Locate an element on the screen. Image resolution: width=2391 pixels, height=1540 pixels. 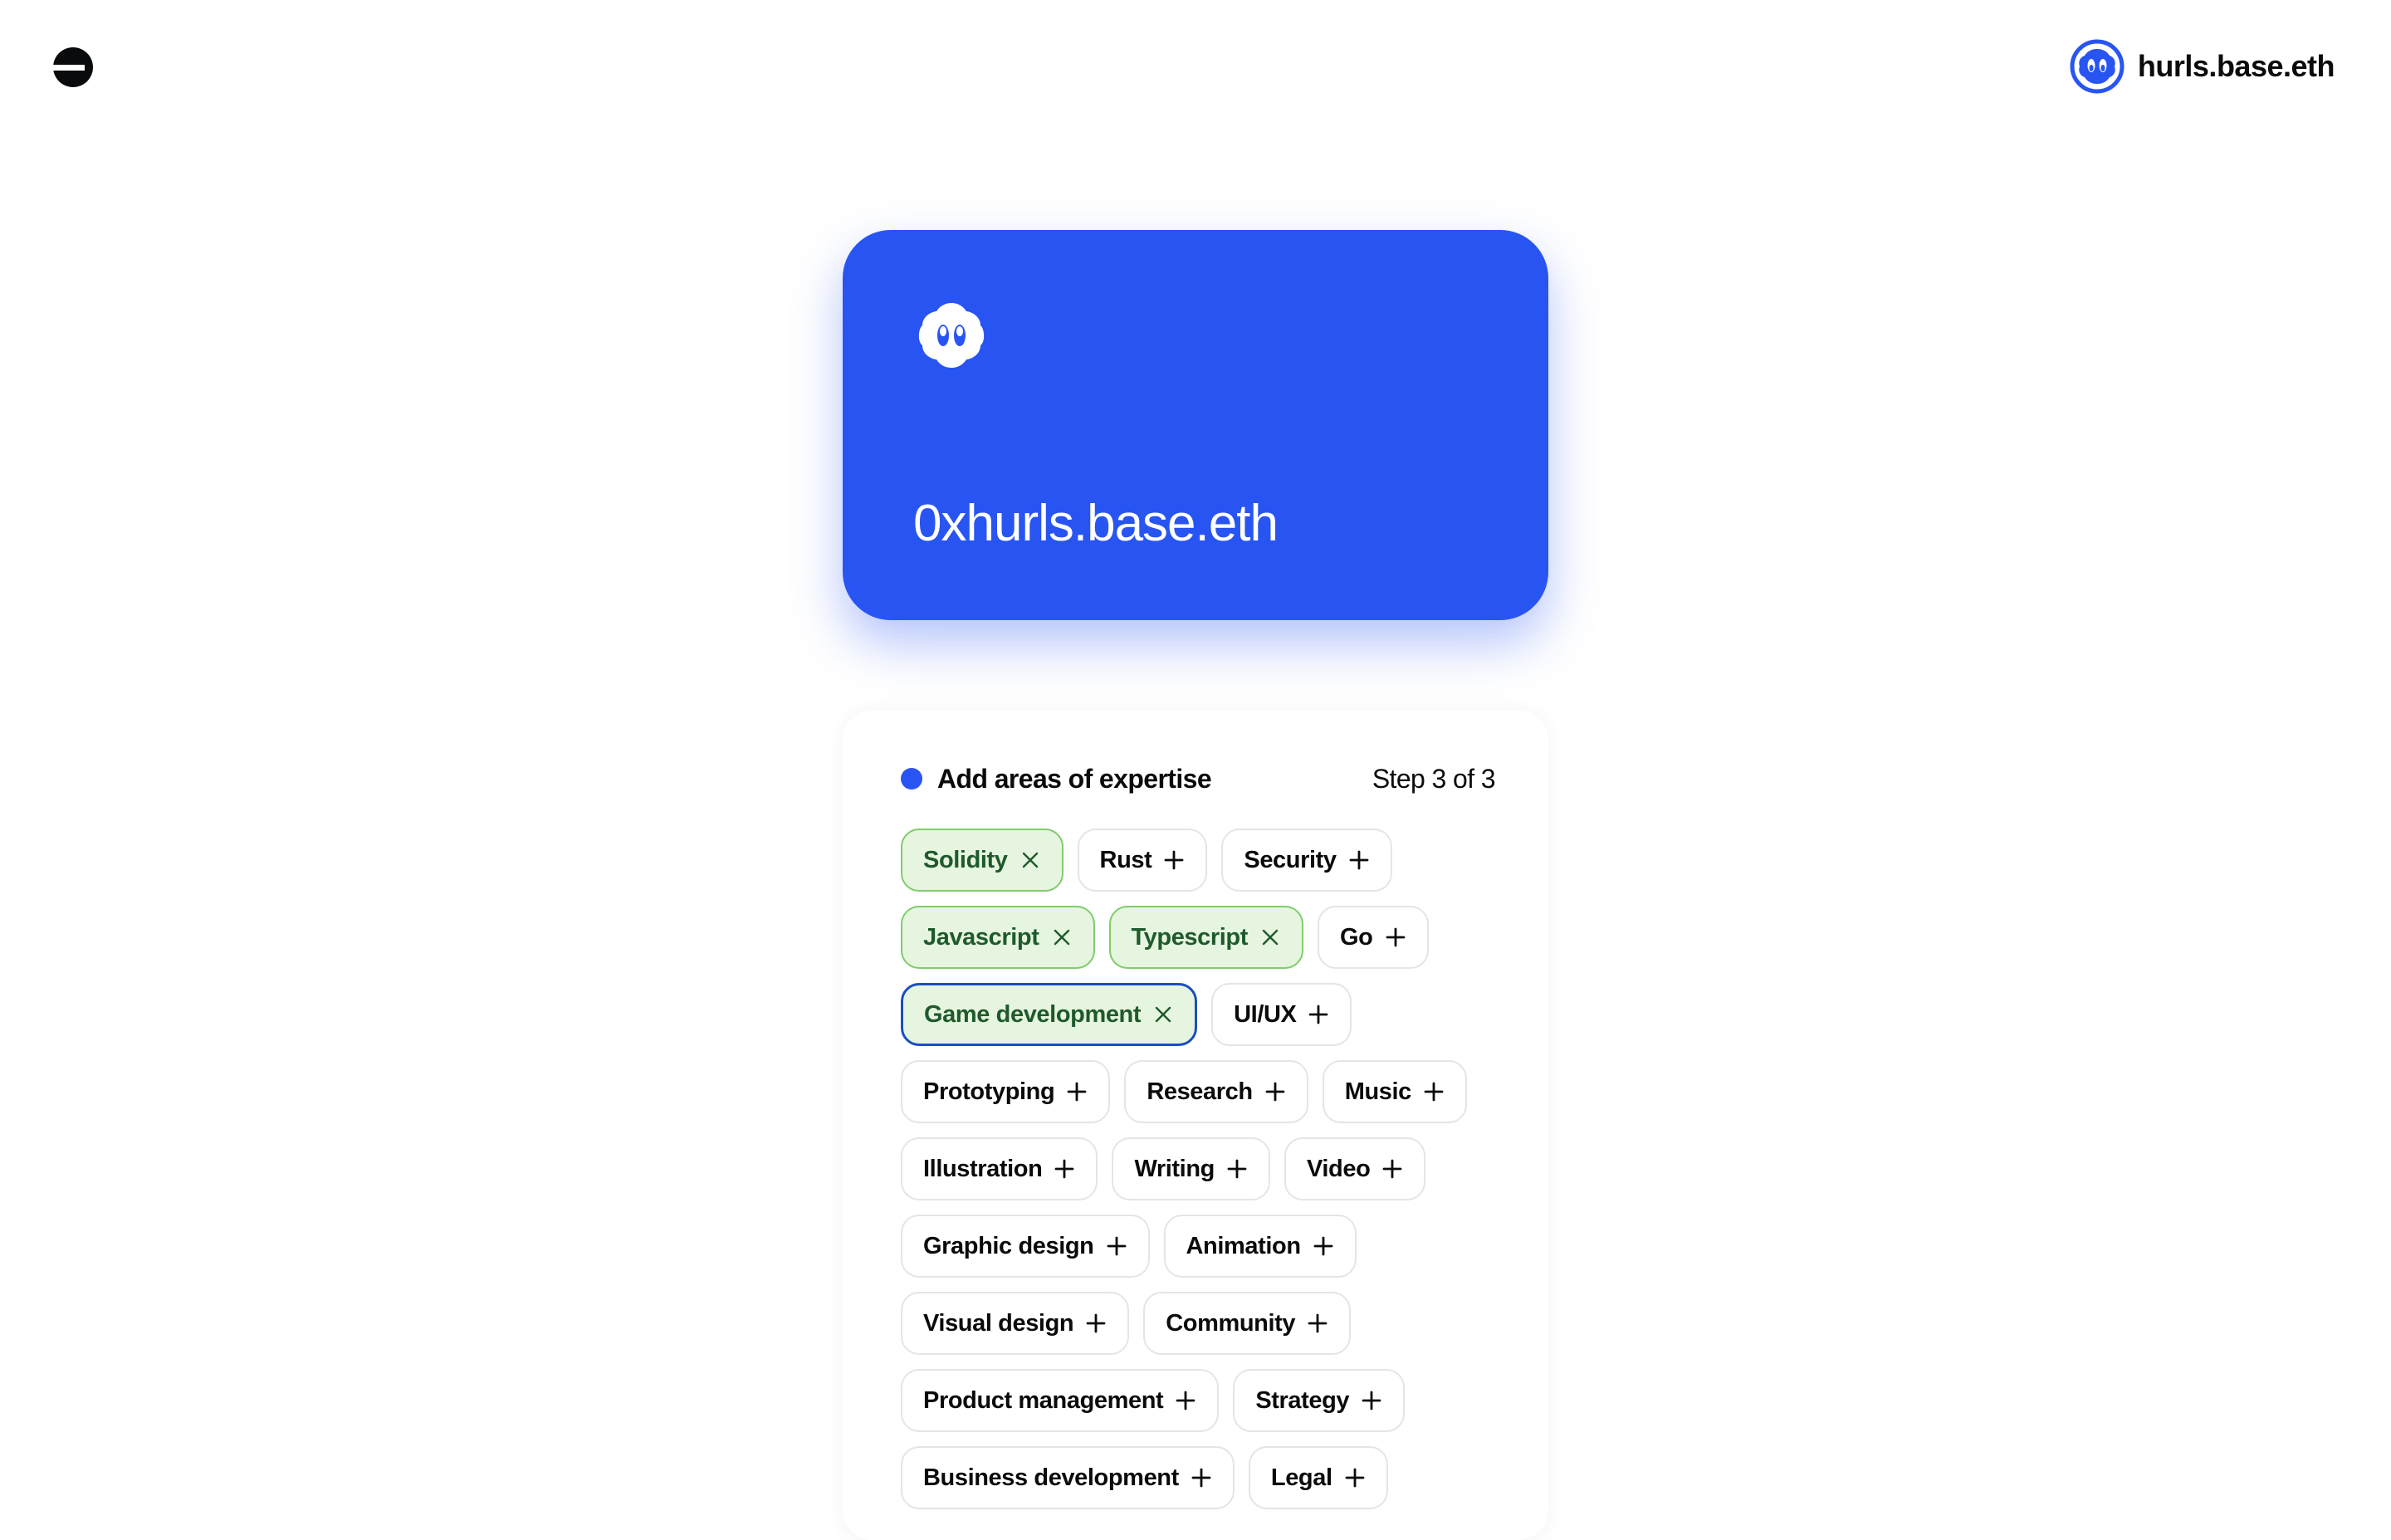
account-name: hurls.base.eth is located at coordinates (2236, 66).